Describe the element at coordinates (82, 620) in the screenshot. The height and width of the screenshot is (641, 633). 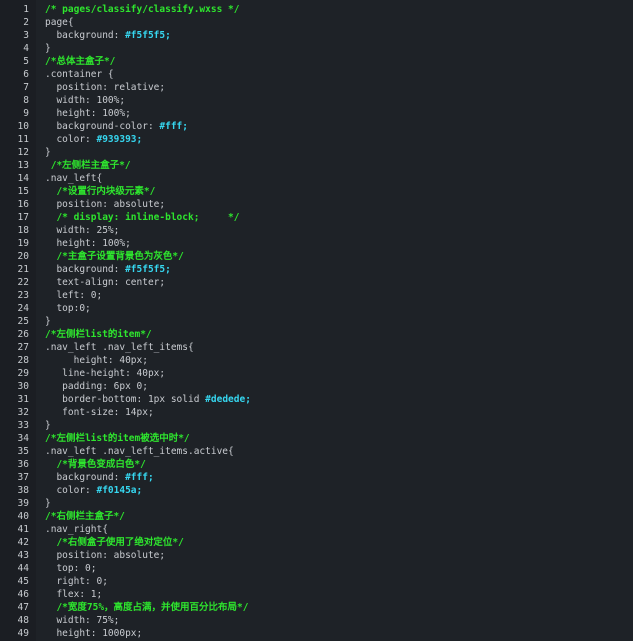
I see `code-token: width: 75%;` at that location.